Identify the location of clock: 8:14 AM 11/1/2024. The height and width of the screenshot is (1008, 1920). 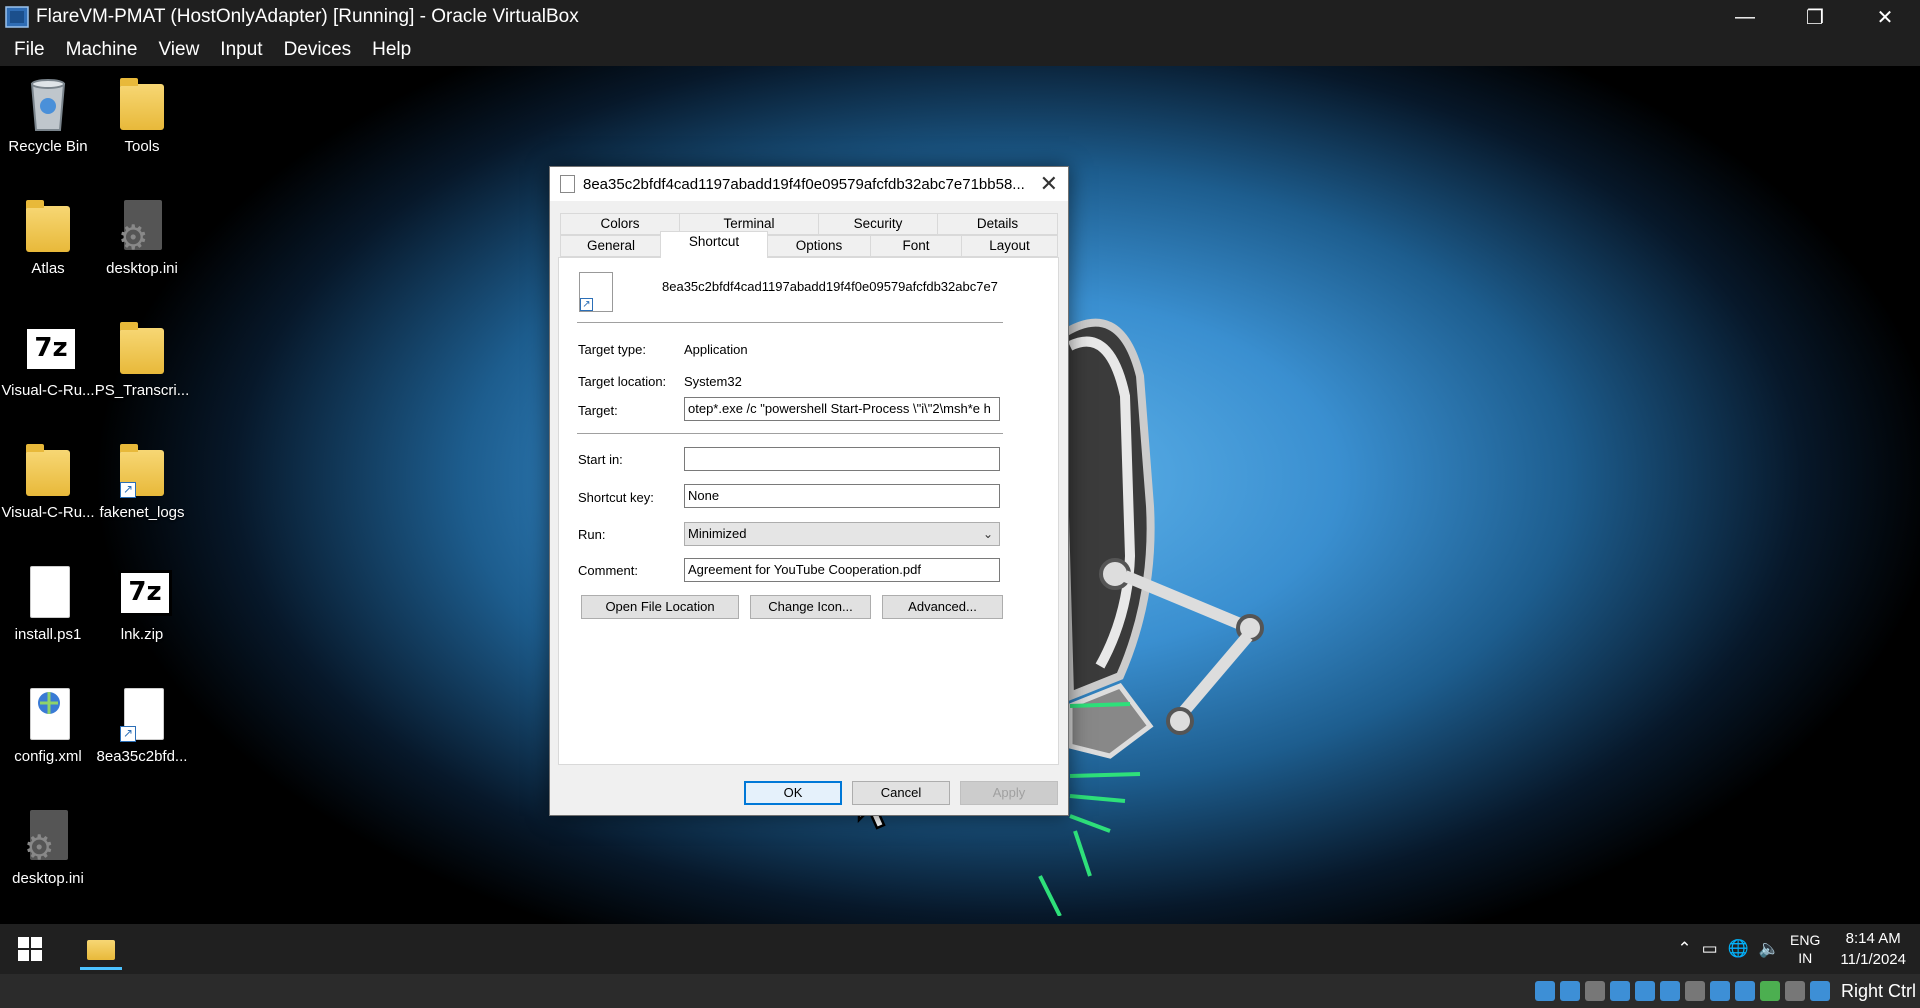
(1873, 949).